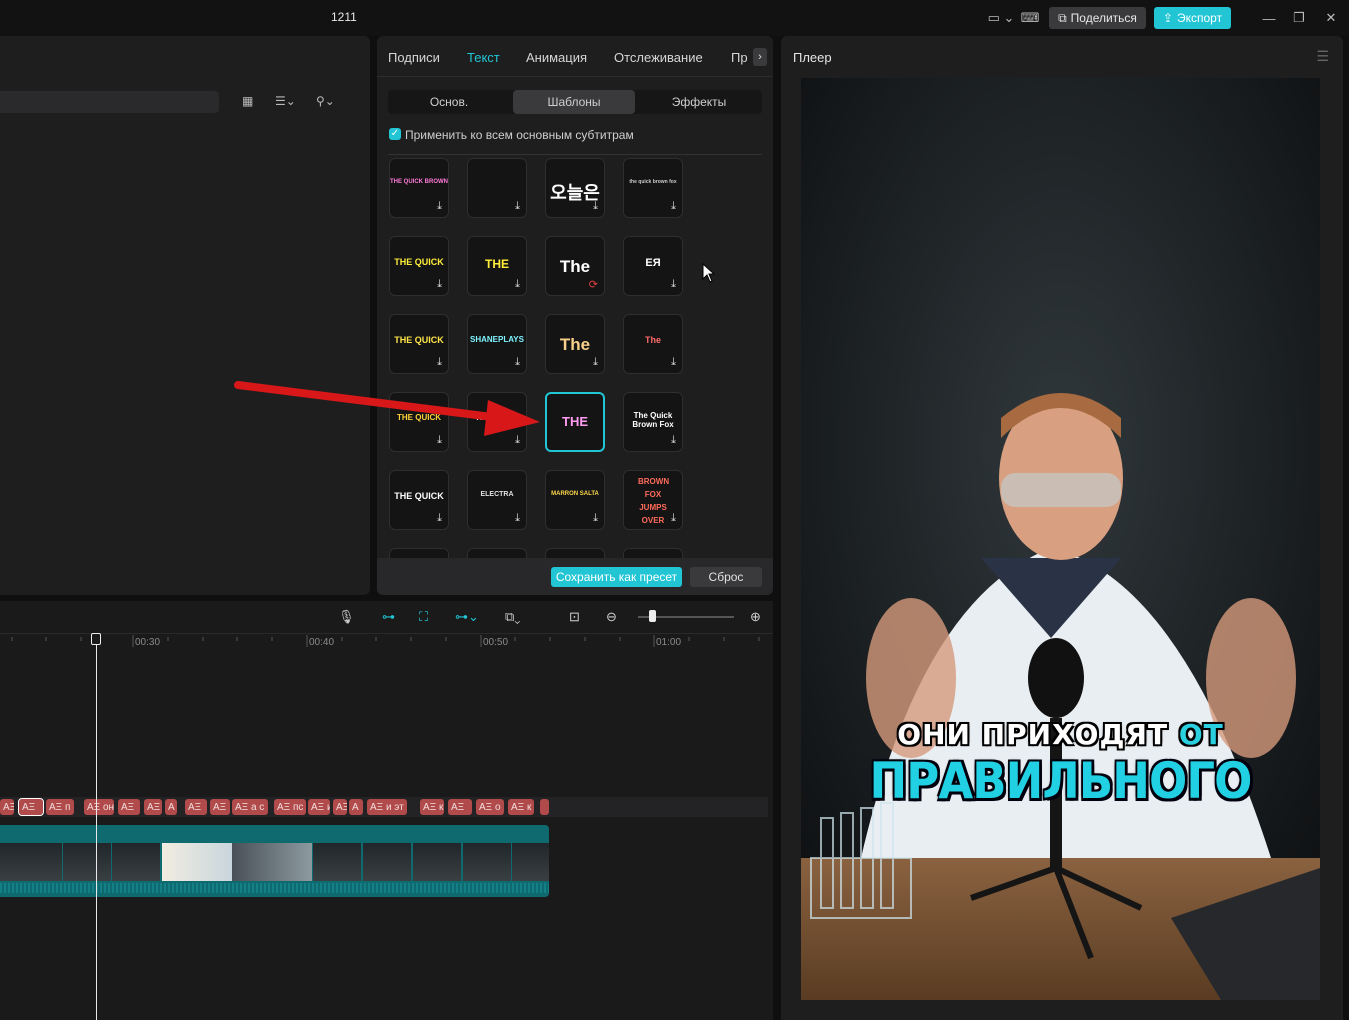 The width and height of the screenshot is (1349, 1020). Describe the element at coordinates (611, 617) in the screenshot. I see `zoom-out-icon: ⊖` at that location.